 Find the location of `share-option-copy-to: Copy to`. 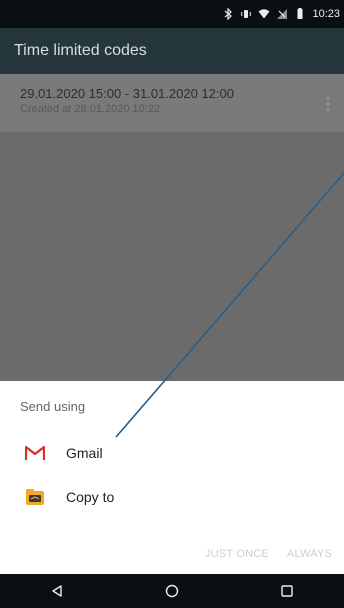

share-option-copy-to: Copy to is located at coordinates (172, 497).